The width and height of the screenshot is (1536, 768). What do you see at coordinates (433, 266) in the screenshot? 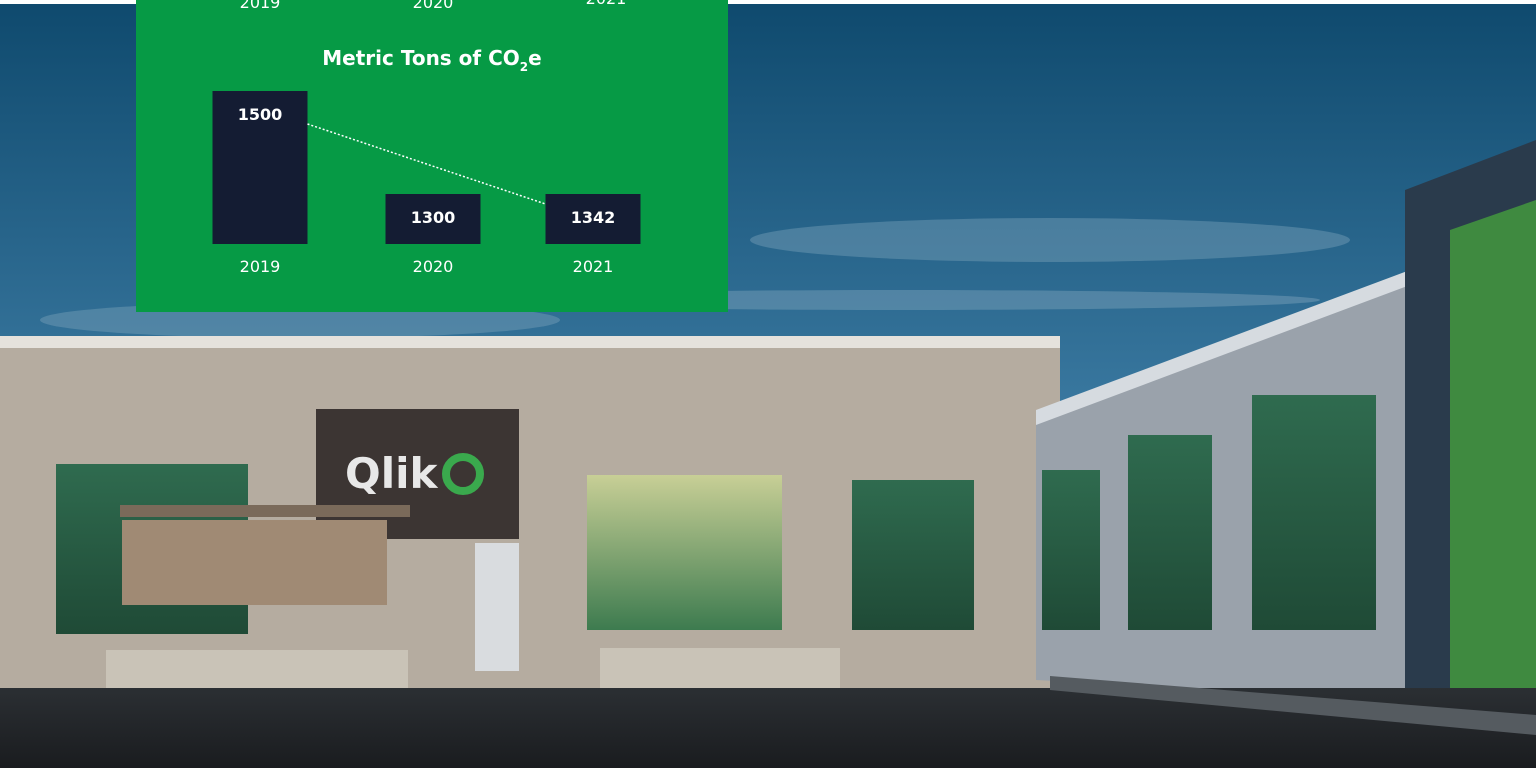
I see `category-label-2020: 2020` at bounding box center [433, 266].